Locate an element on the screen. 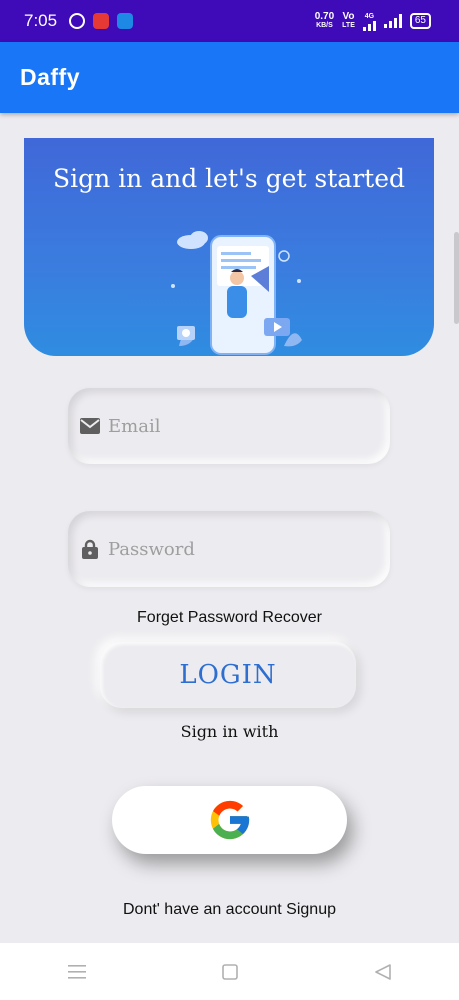 Image resolution: width=459 pixels, height=1000 pixels. signal-icon is located at coordinates (392, 21).